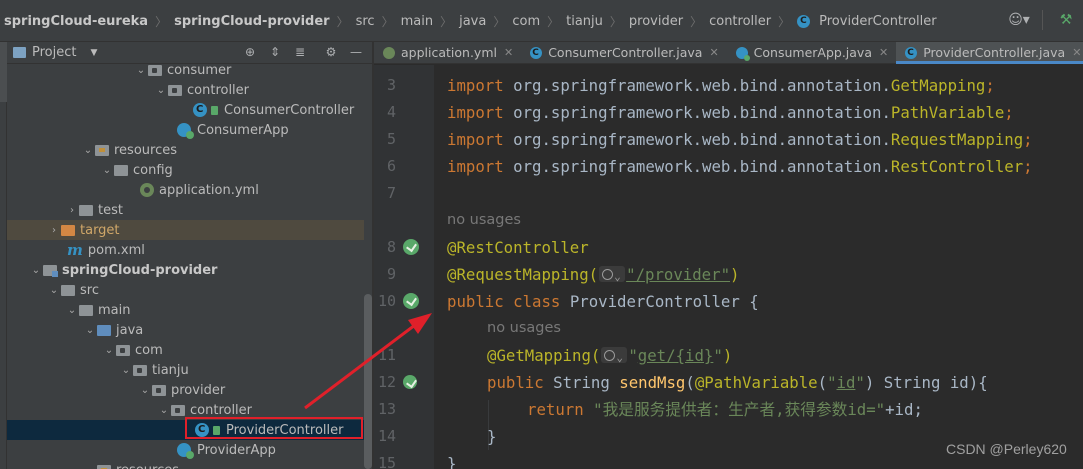 The width and height of the screenshot is (1083, 469). What do you see at coordinates (391, 274) in the screenshot?
I see `line-number: 9` at bounding box center [391, 274].